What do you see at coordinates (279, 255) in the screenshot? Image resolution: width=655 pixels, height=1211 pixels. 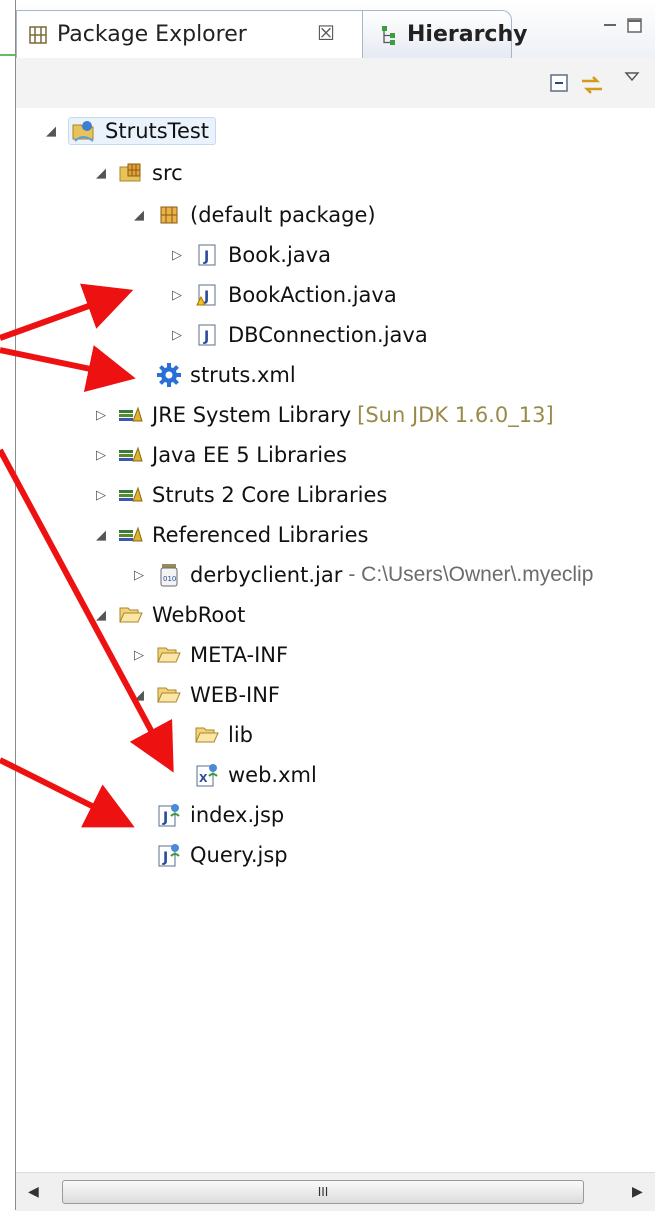 I see `book-java-label: Book.java` at bounding box center [279, 255].